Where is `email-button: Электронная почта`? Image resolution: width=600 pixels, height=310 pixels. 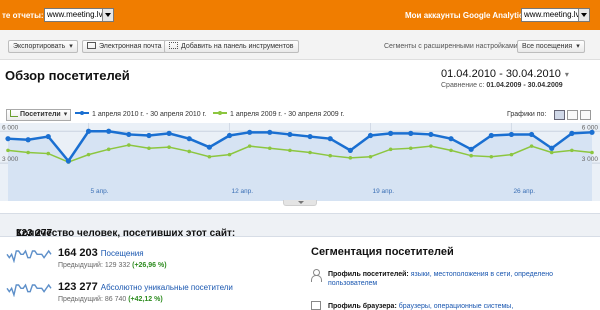 email-button: Электронная почта is located at coordinates (124, 46).